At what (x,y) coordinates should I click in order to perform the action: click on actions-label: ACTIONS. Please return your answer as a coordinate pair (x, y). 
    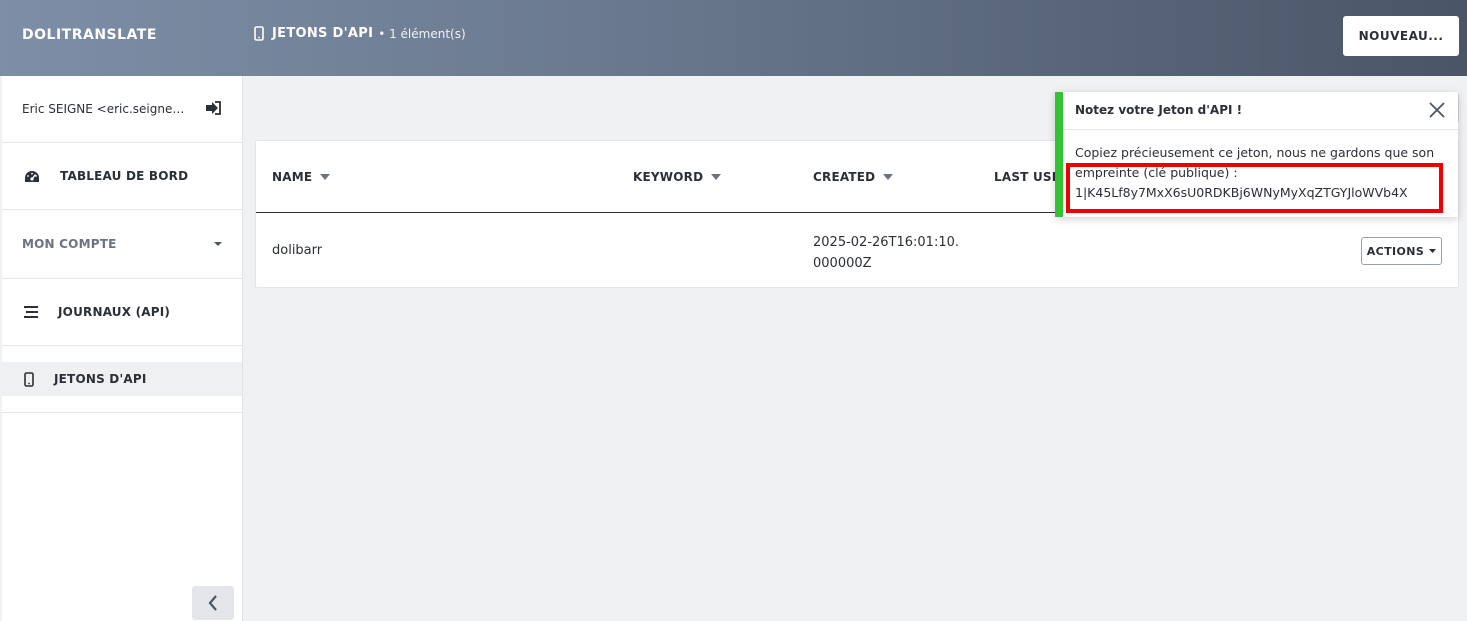
    Looking at the image, I should click on (1395, 251).